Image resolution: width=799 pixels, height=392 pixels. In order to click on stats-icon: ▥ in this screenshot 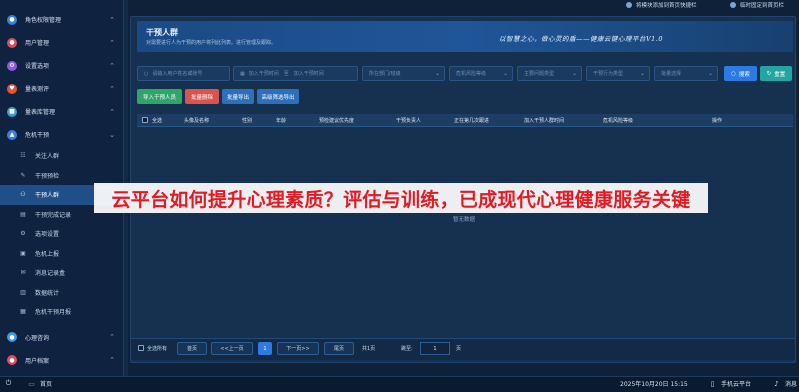, I will do `click(23, 292)`.